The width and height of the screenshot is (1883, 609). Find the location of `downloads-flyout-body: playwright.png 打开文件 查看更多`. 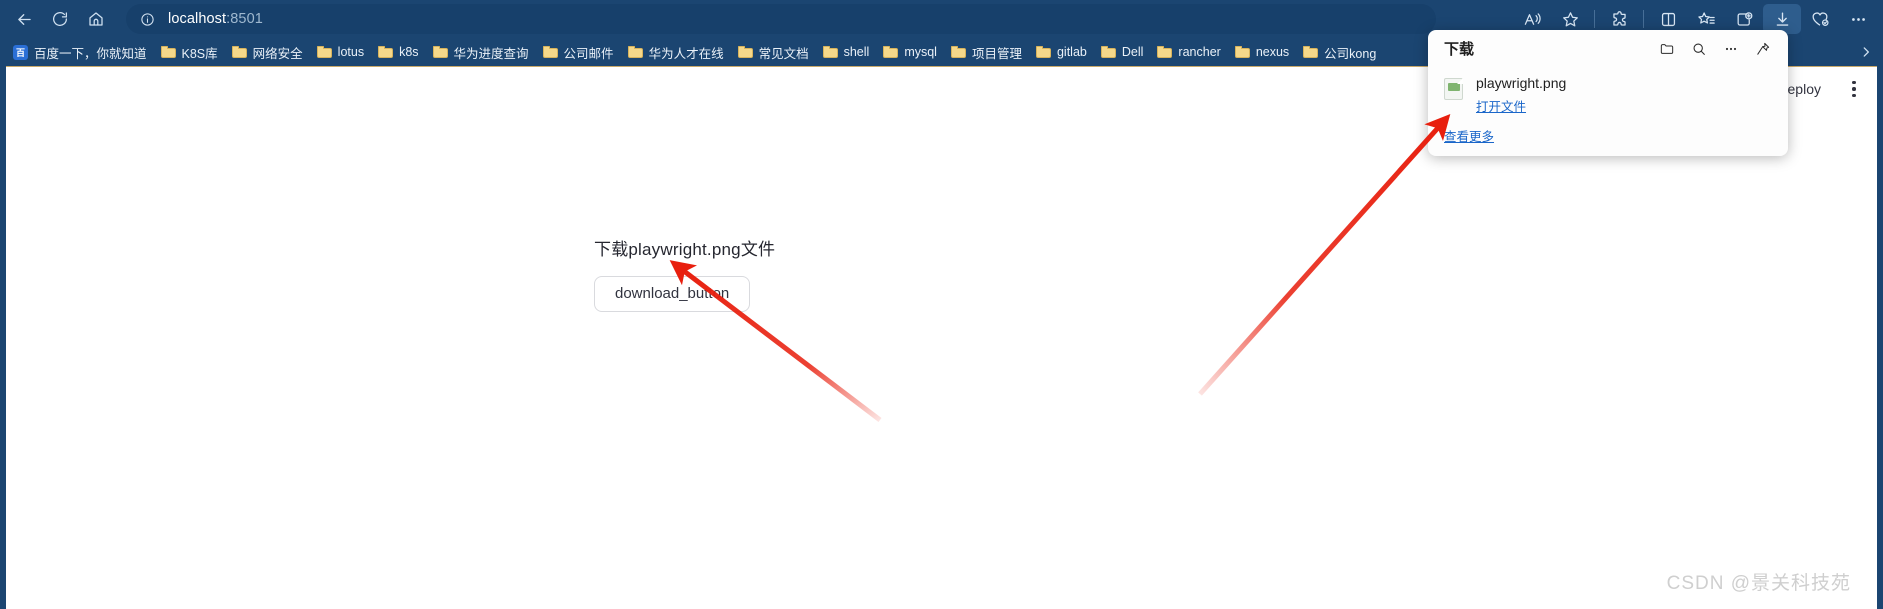

downloads-flyout-body: playwright.png 打开文件 查看更多 is located at coordinates (1608, 111).